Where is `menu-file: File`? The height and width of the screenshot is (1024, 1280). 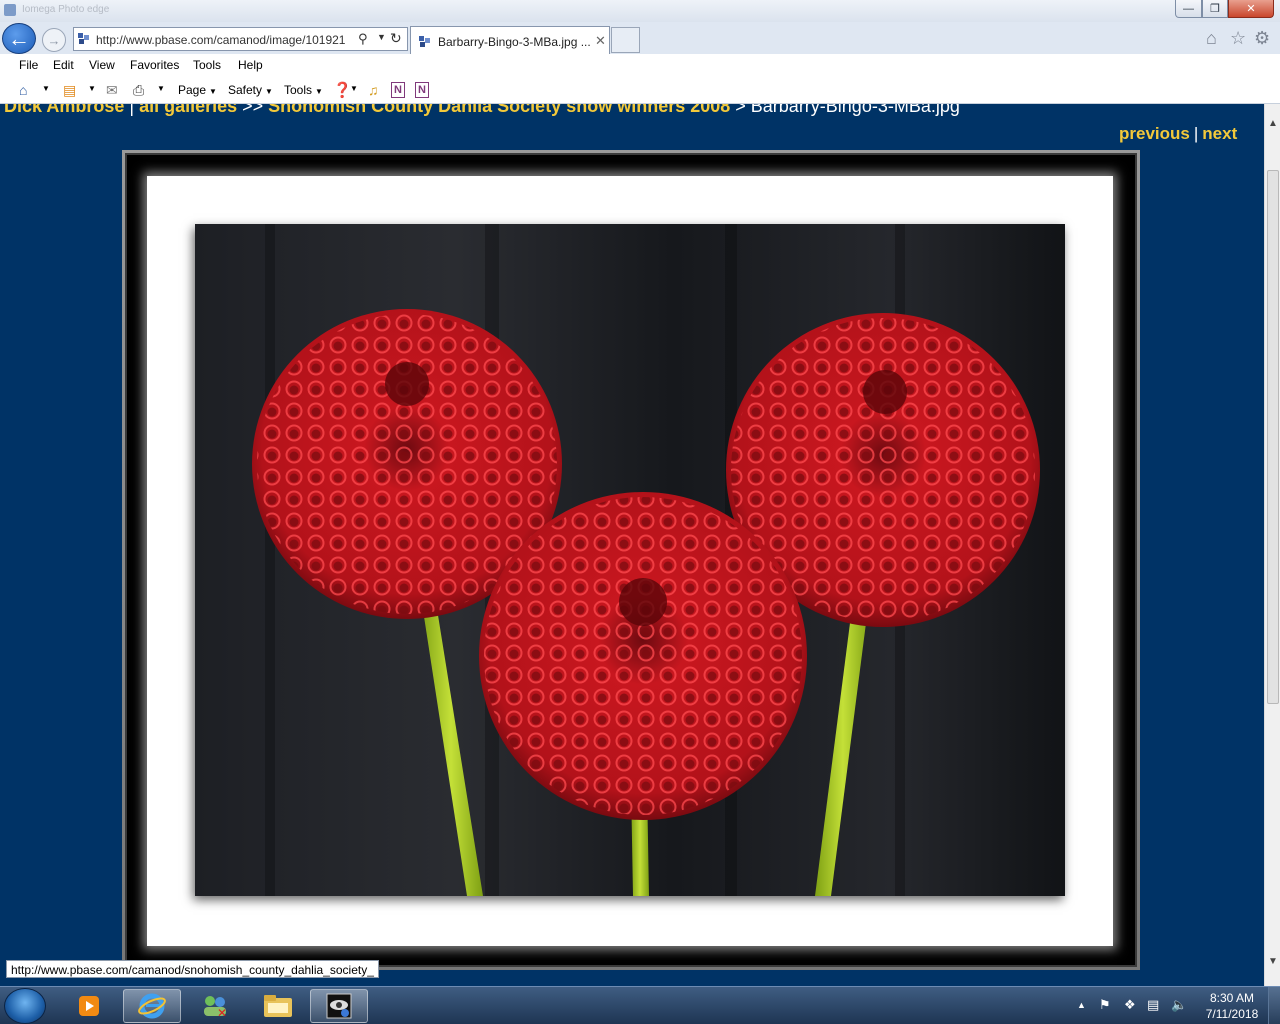 menu-file: File is located at coordinates (28, 65).